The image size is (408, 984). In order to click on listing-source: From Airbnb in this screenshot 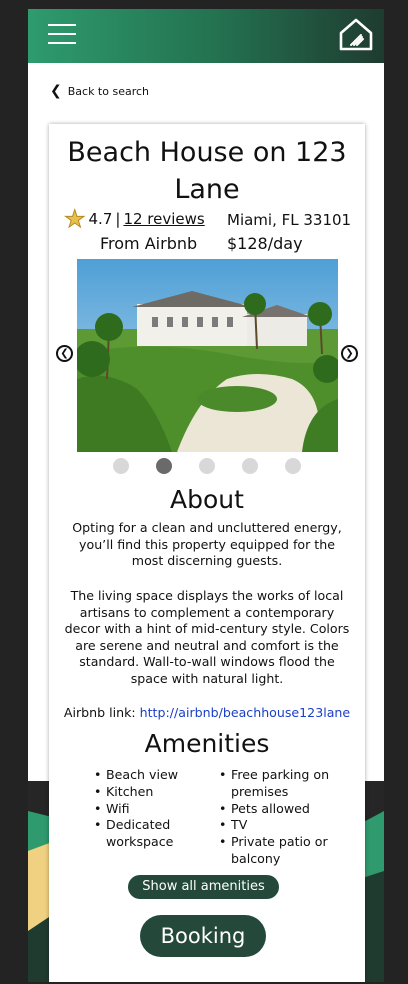, I will do `click(149, 243)`.